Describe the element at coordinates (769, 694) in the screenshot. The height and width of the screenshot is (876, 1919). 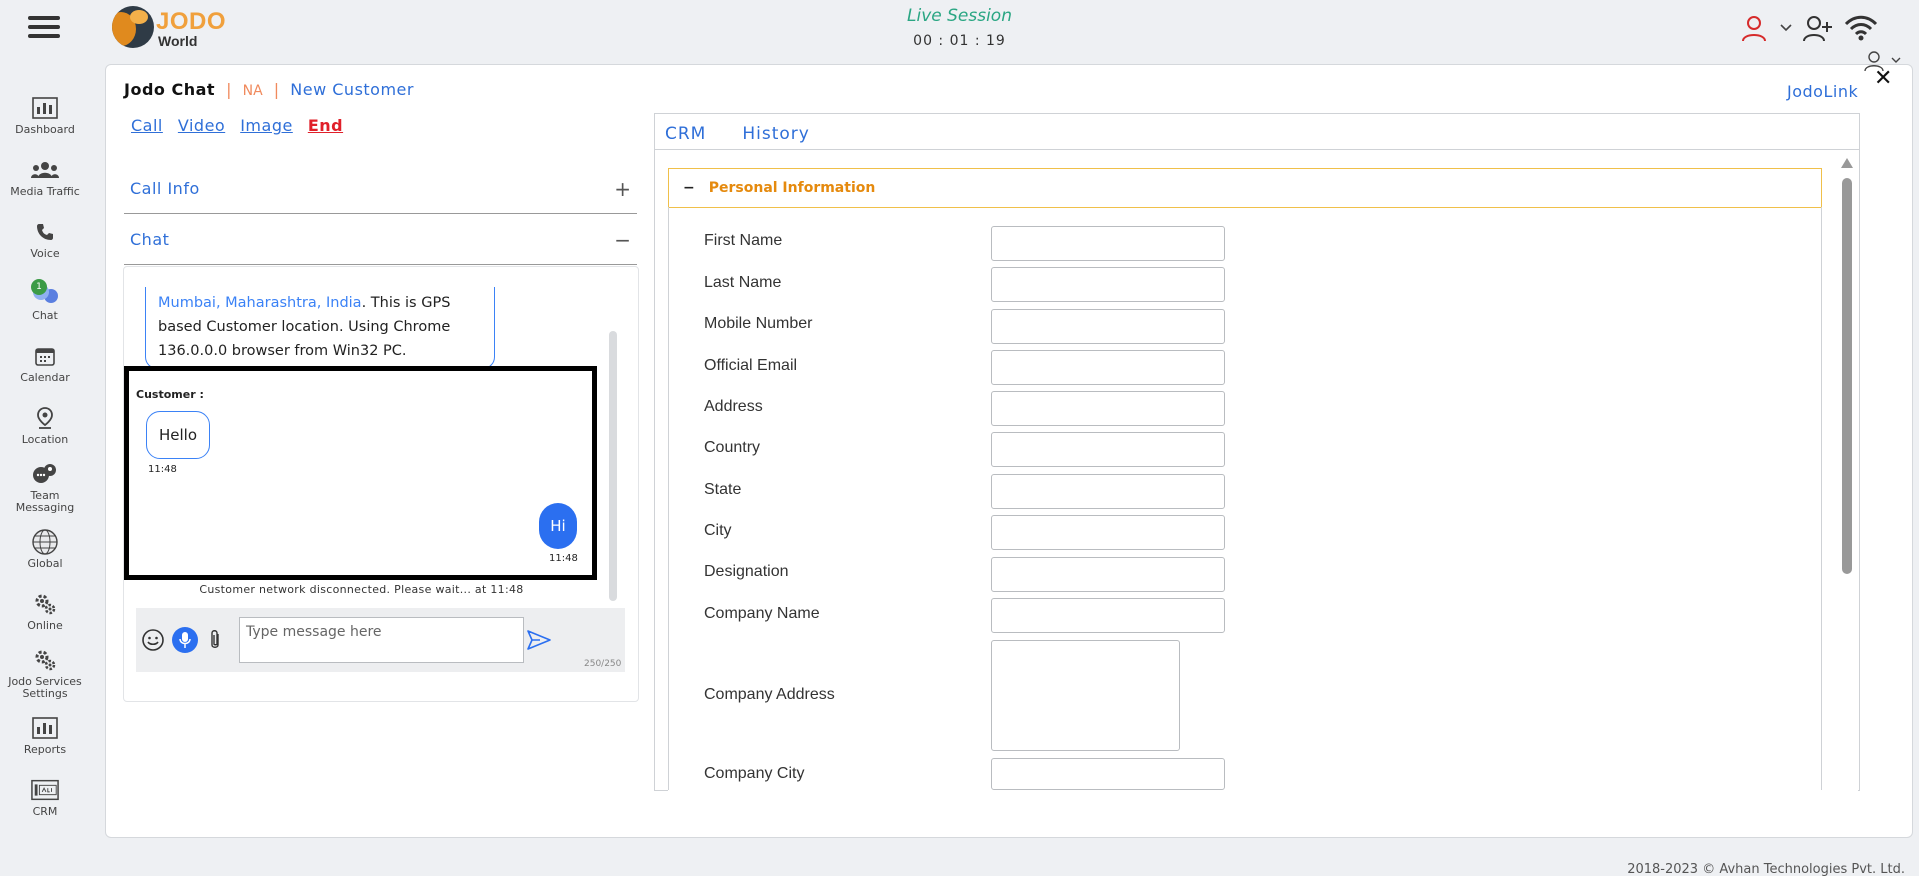
I see `company-address-label: Company Address` at that location.